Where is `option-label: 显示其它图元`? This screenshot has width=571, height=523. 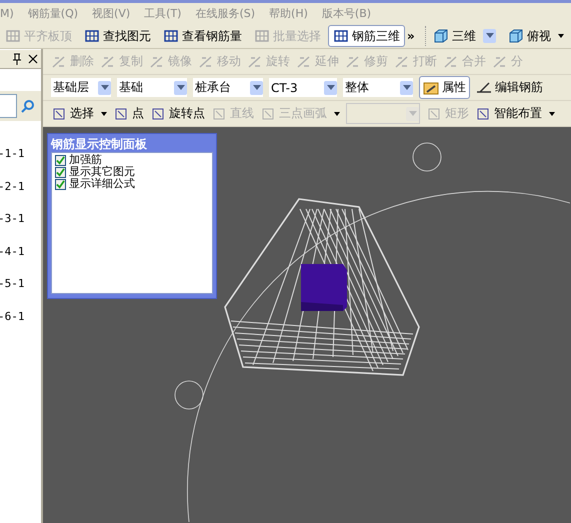
option-label: 显示其它图元 is located at coordinates (102, 172).